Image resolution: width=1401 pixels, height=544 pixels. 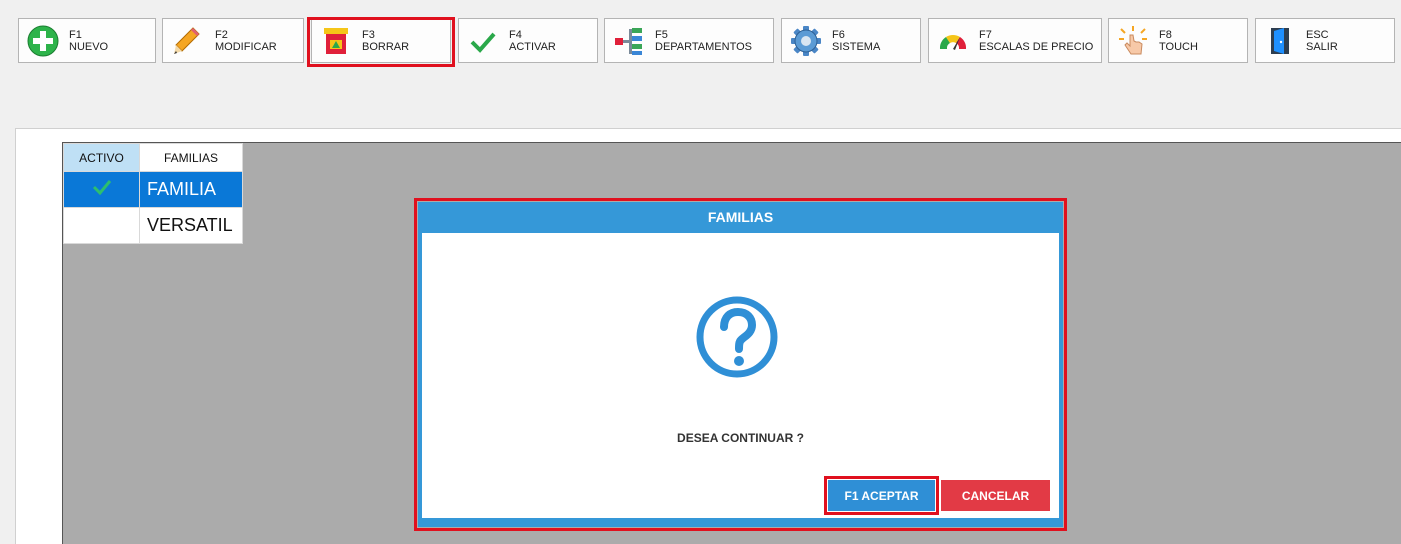 What do you see at coordinates (703, 47) in the screenshot?
I see `departamentos-label: DEPARTAMENTOS` at bounding box center [703, 47].